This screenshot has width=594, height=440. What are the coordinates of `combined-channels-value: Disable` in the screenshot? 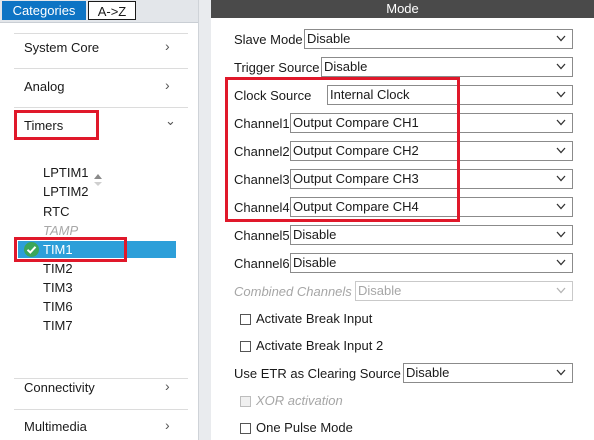 It's located at (380, 290).